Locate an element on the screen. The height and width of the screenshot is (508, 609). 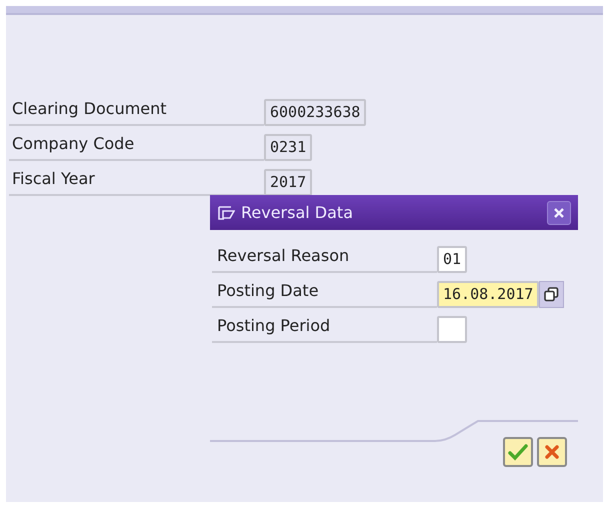
dialog-title: Reversal Data is located at coordinates (297, 213).